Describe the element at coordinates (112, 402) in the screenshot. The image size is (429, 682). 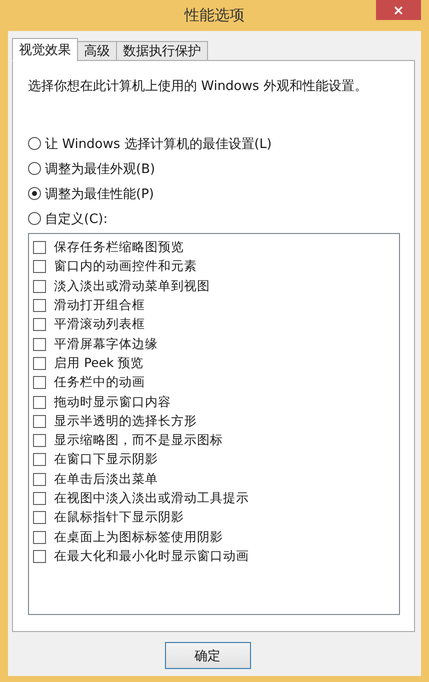
I see `checkbox-label: 拖动时显示窗口内容` at that location.